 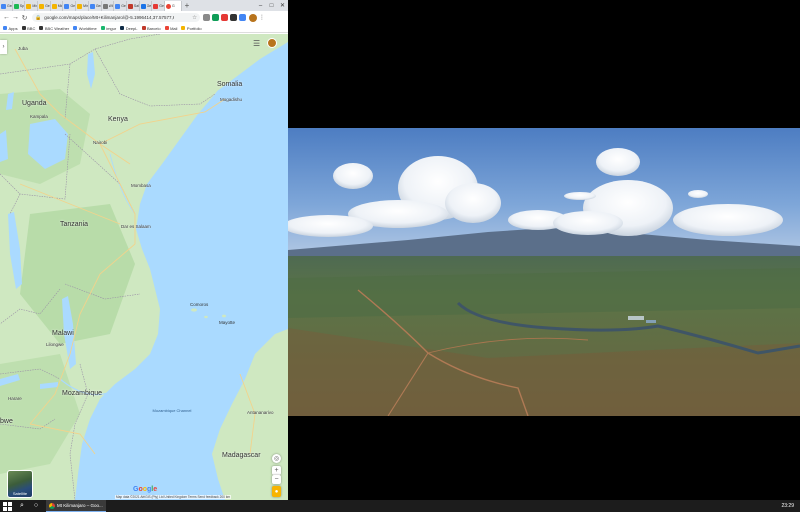 What do you see at coordinates (229, 84) in the screenshot?
I see `country-label-somalia: Somalia` at bounding box center [229, 84].